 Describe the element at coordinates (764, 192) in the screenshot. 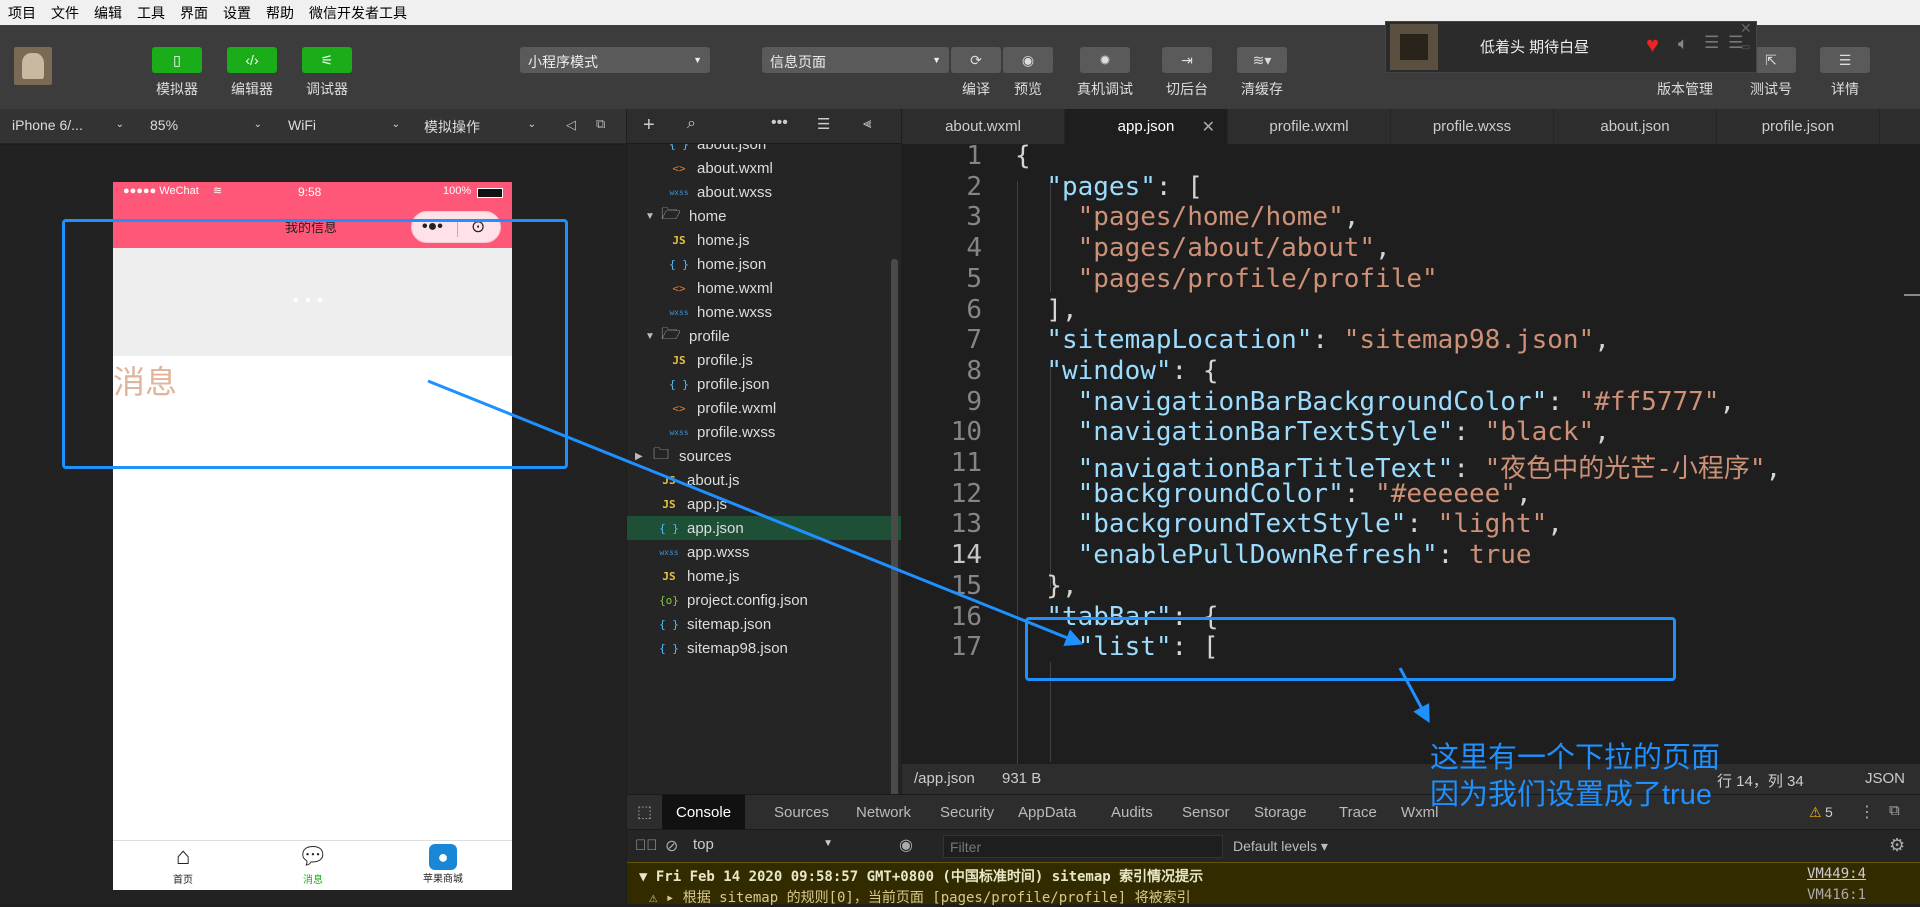

I see `file-item: wxss about.wxss` at that location.